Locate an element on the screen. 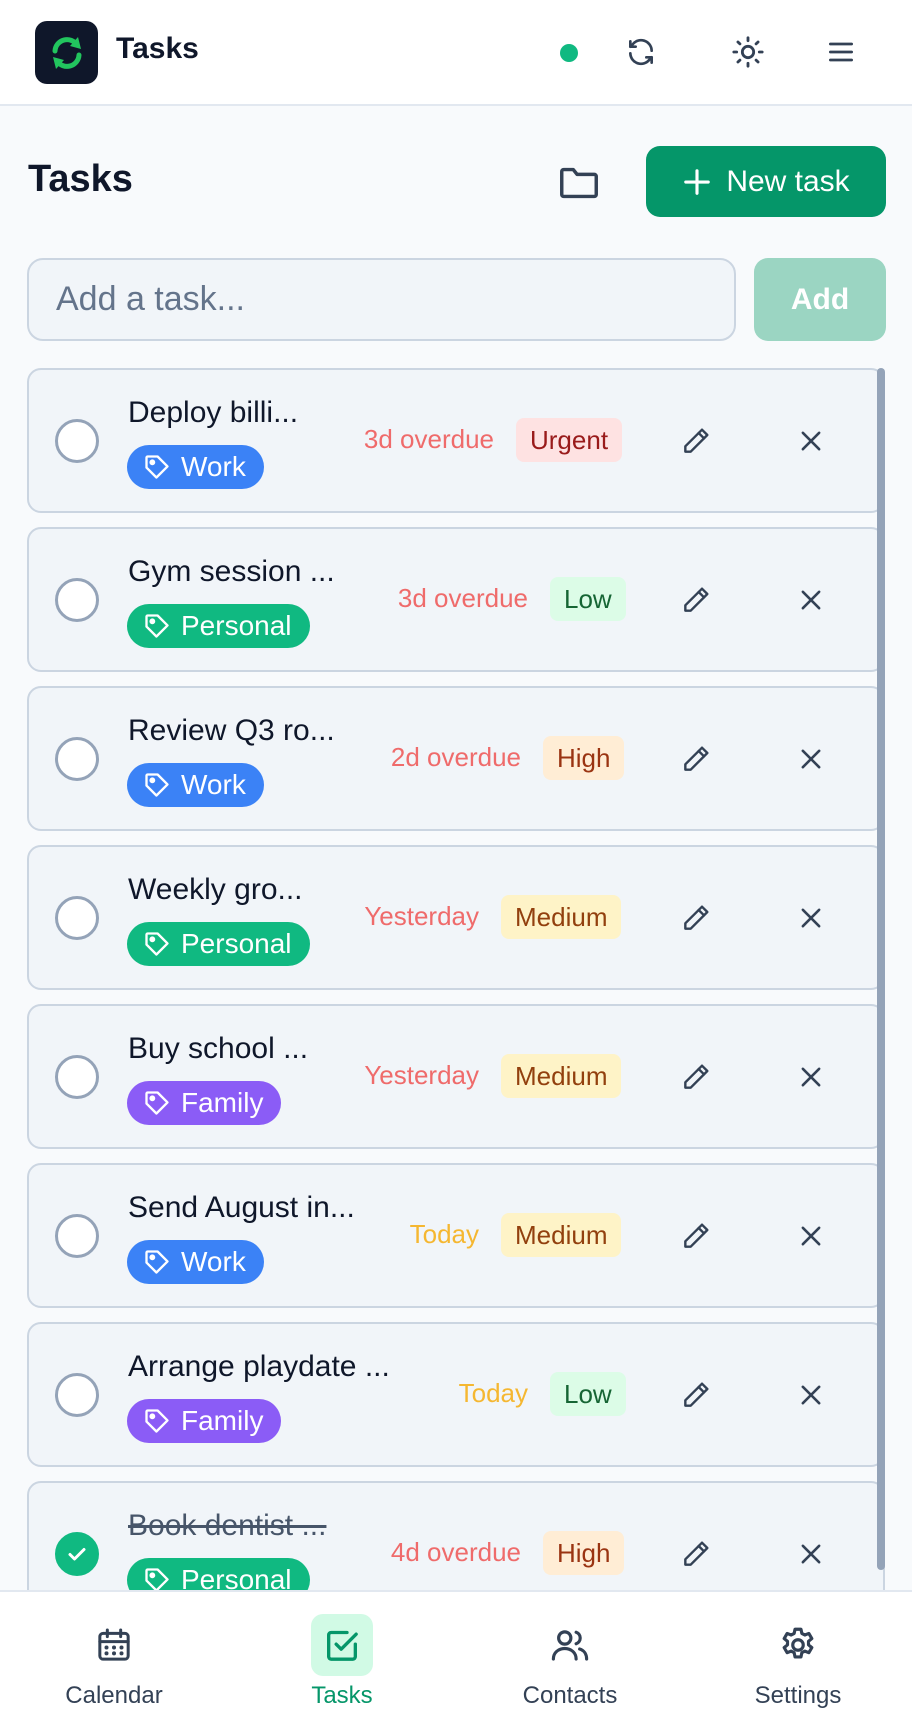 The height and width of the screenshot is (1724, 912). task-priority-badge: Low is located at coordinates (588, 599).